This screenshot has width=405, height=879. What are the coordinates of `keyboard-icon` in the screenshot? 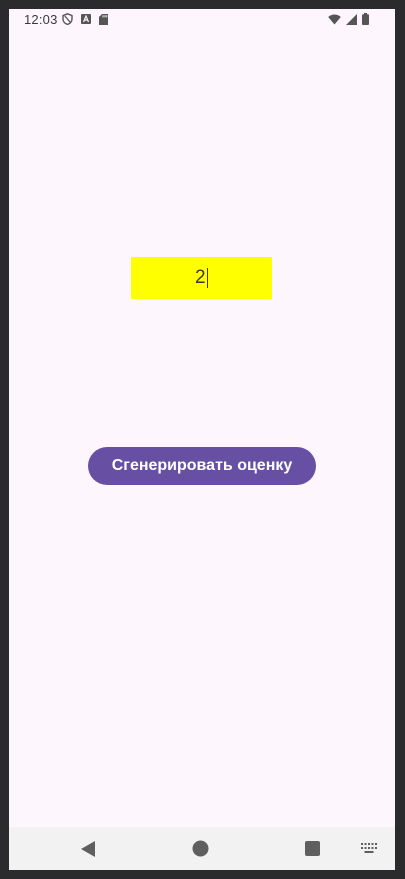 It's located at (369, 848).